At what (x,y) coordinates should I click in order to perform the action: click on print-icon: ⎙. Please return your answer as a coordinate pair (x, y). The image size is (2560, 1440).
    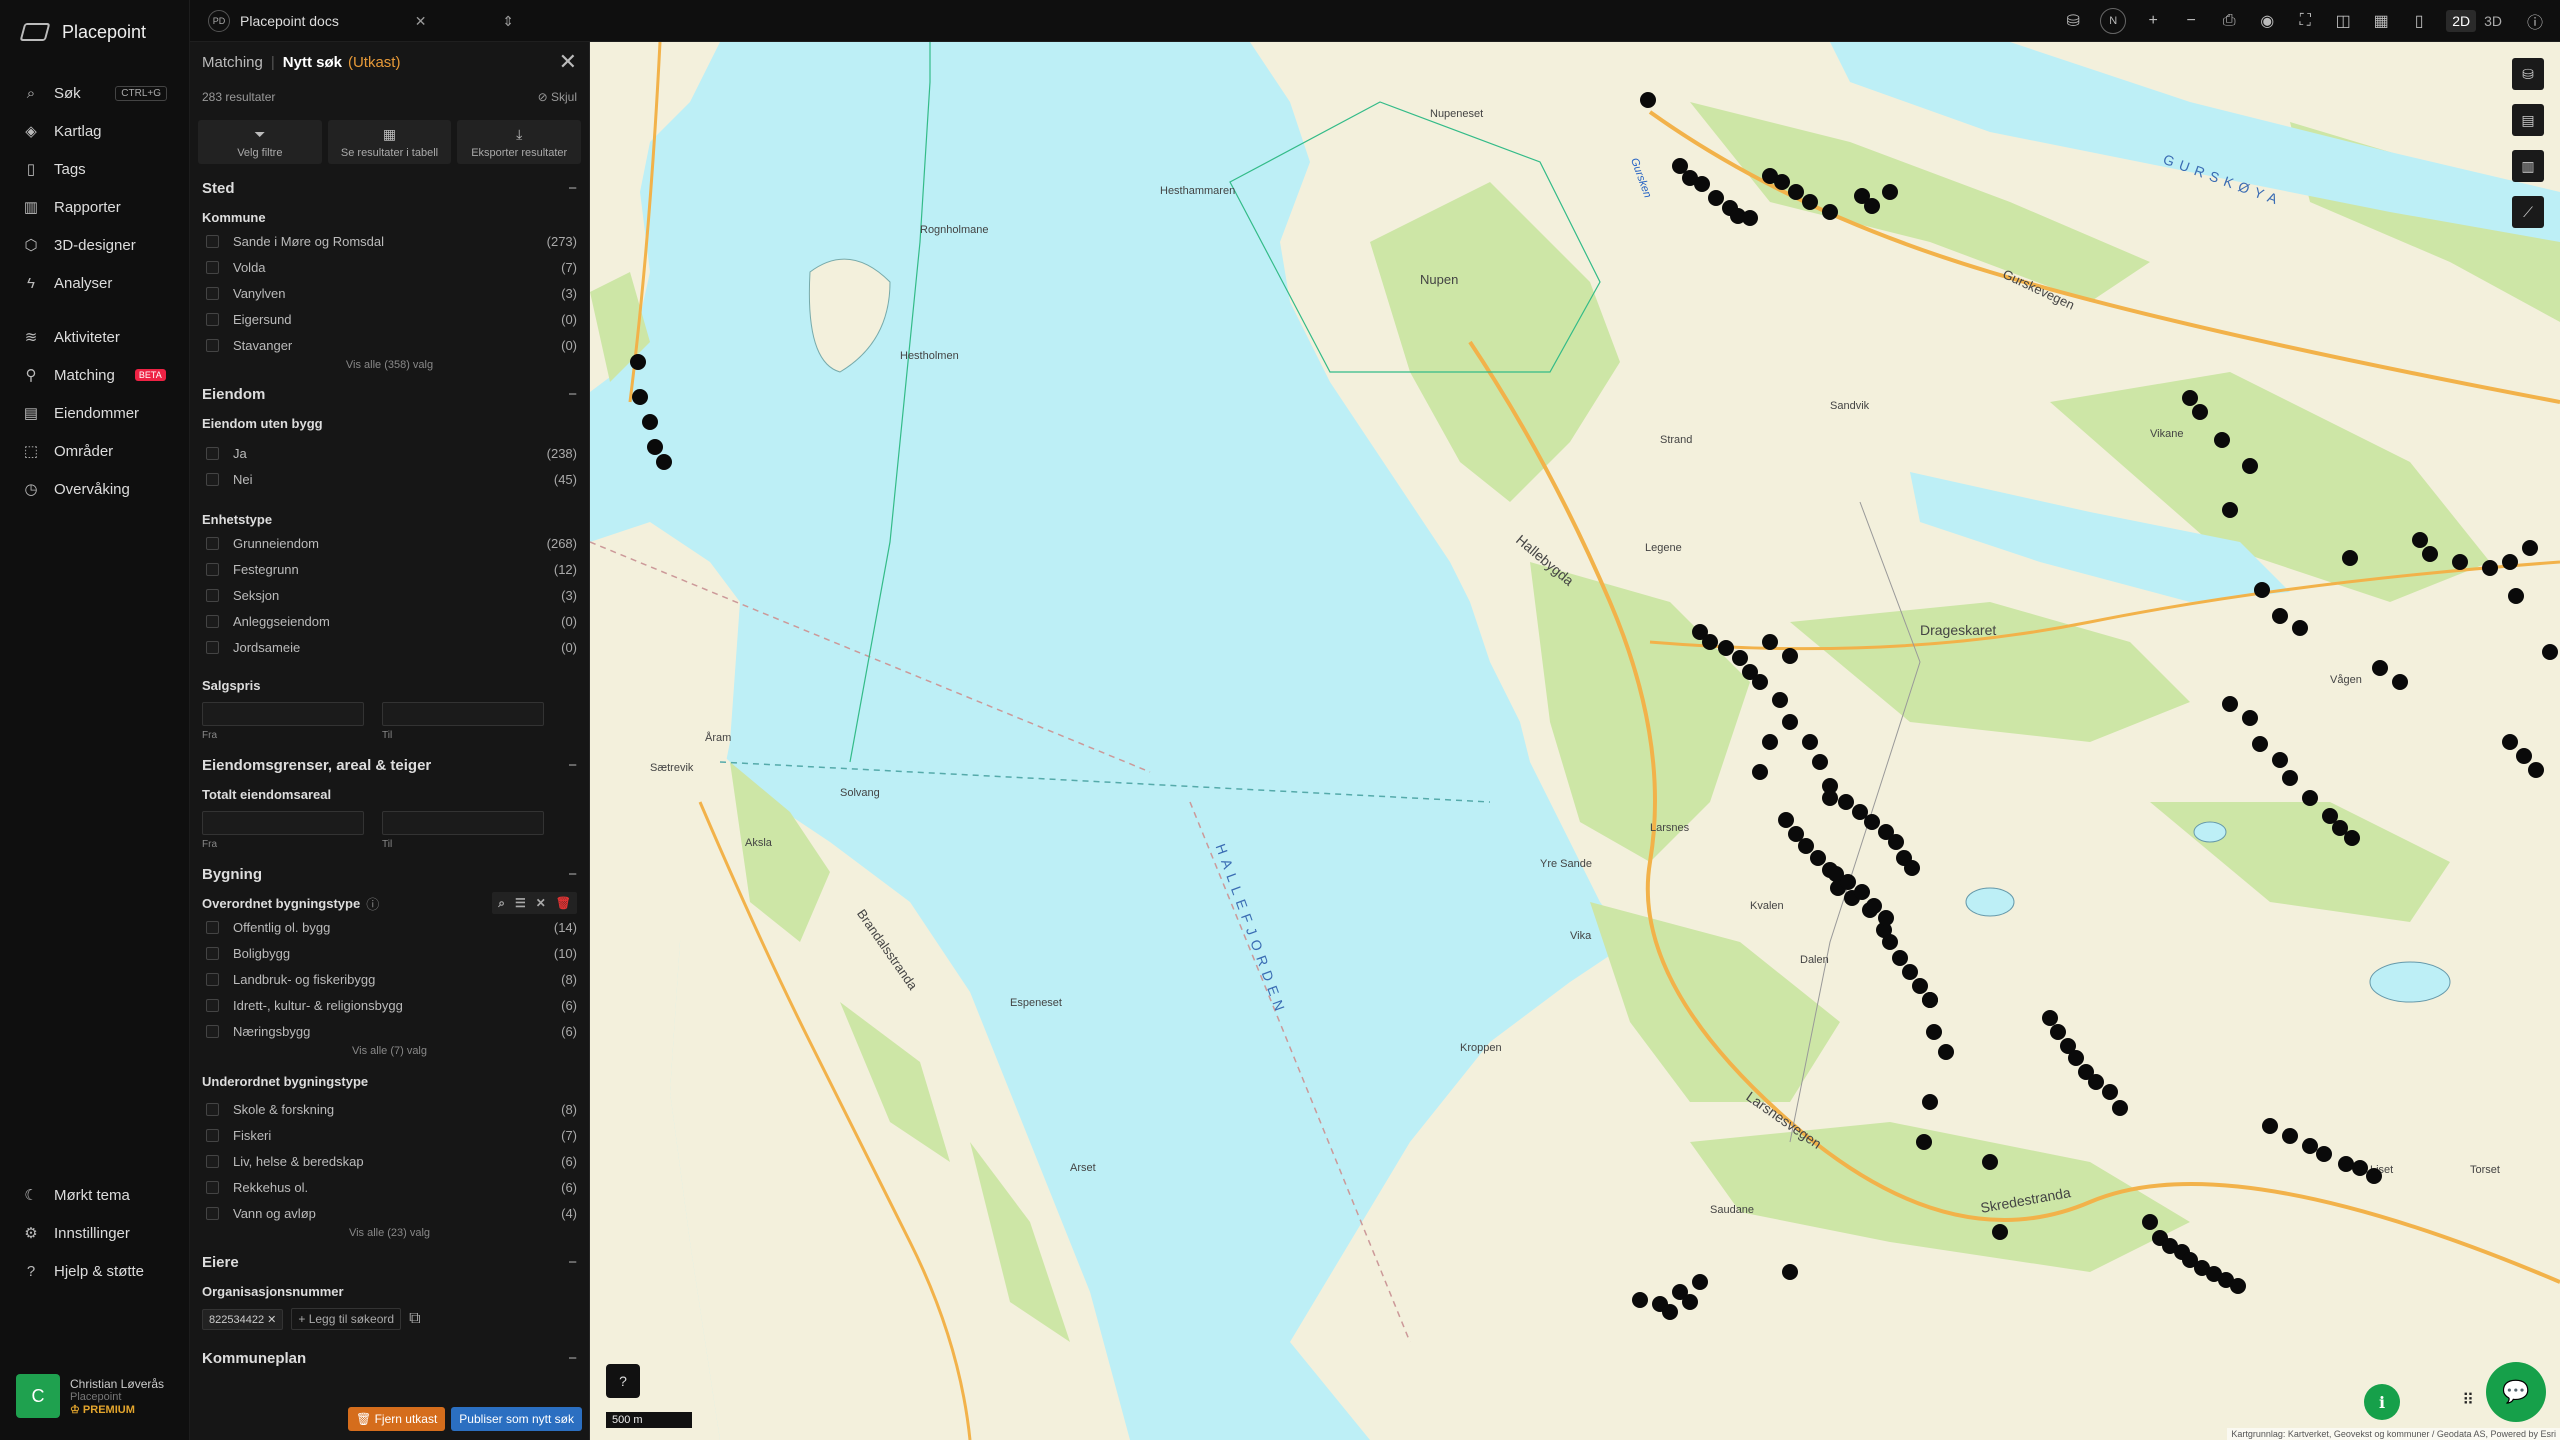
    Looking at the image, I should click on (2229, 21).